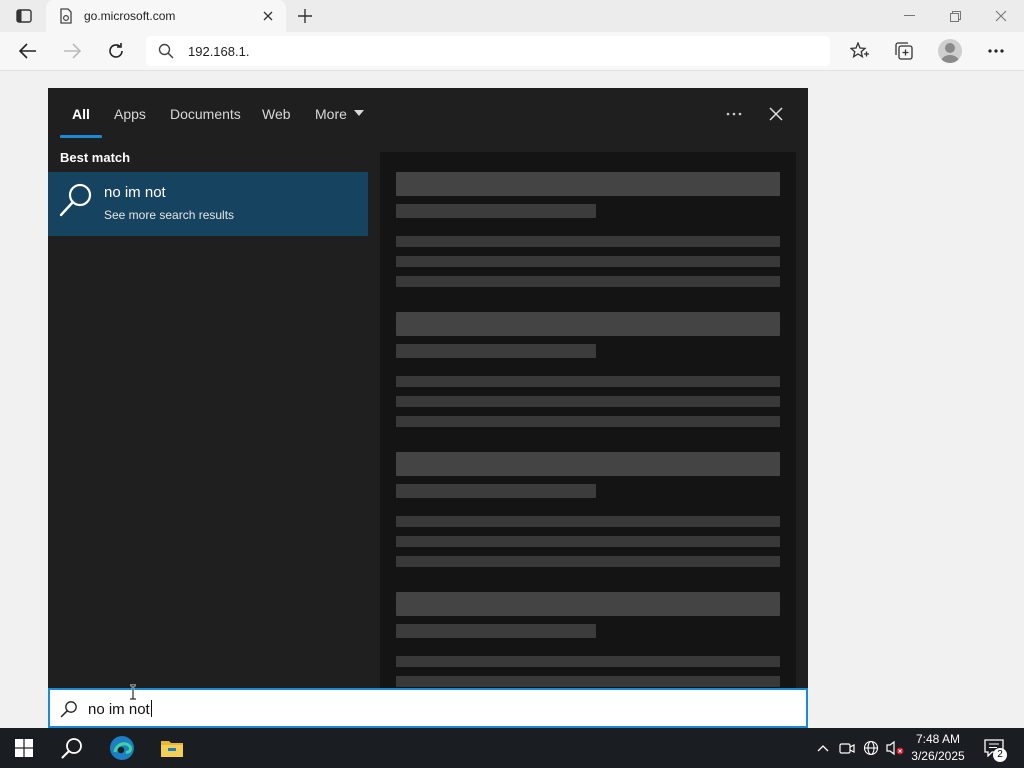 This screenshot has width=1024, height=768. I want to click on tab-actions-button, so click(24, 16).